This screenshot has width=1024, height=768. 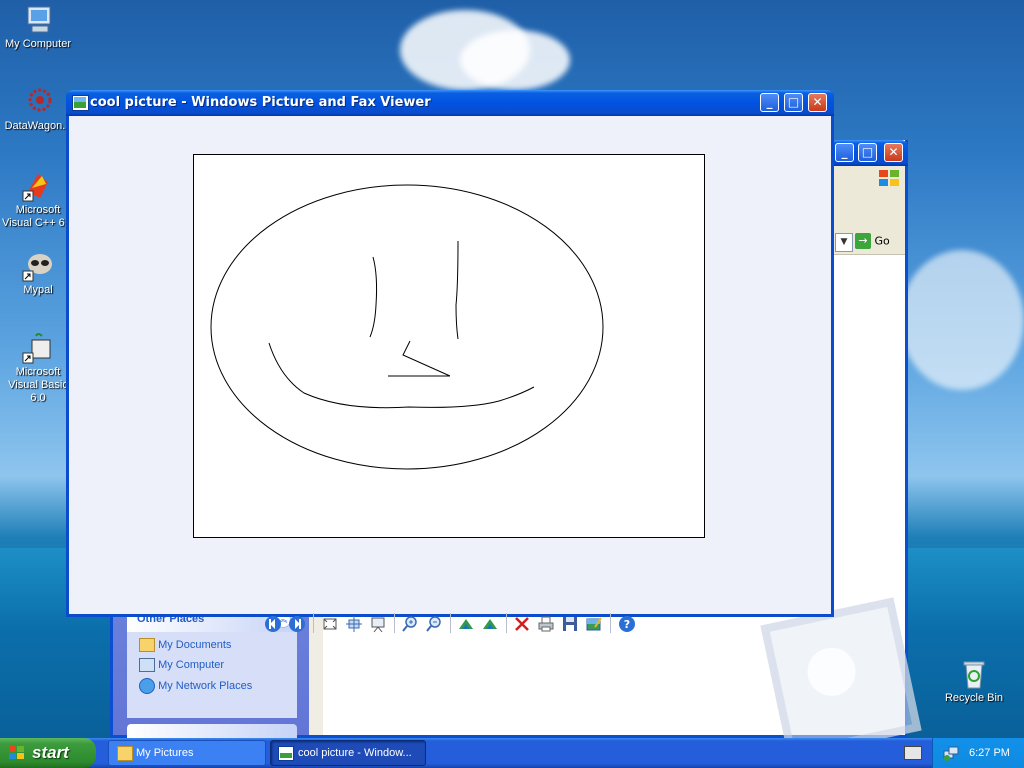 I want to click on slideshow-button, so click(x=378, y=624).